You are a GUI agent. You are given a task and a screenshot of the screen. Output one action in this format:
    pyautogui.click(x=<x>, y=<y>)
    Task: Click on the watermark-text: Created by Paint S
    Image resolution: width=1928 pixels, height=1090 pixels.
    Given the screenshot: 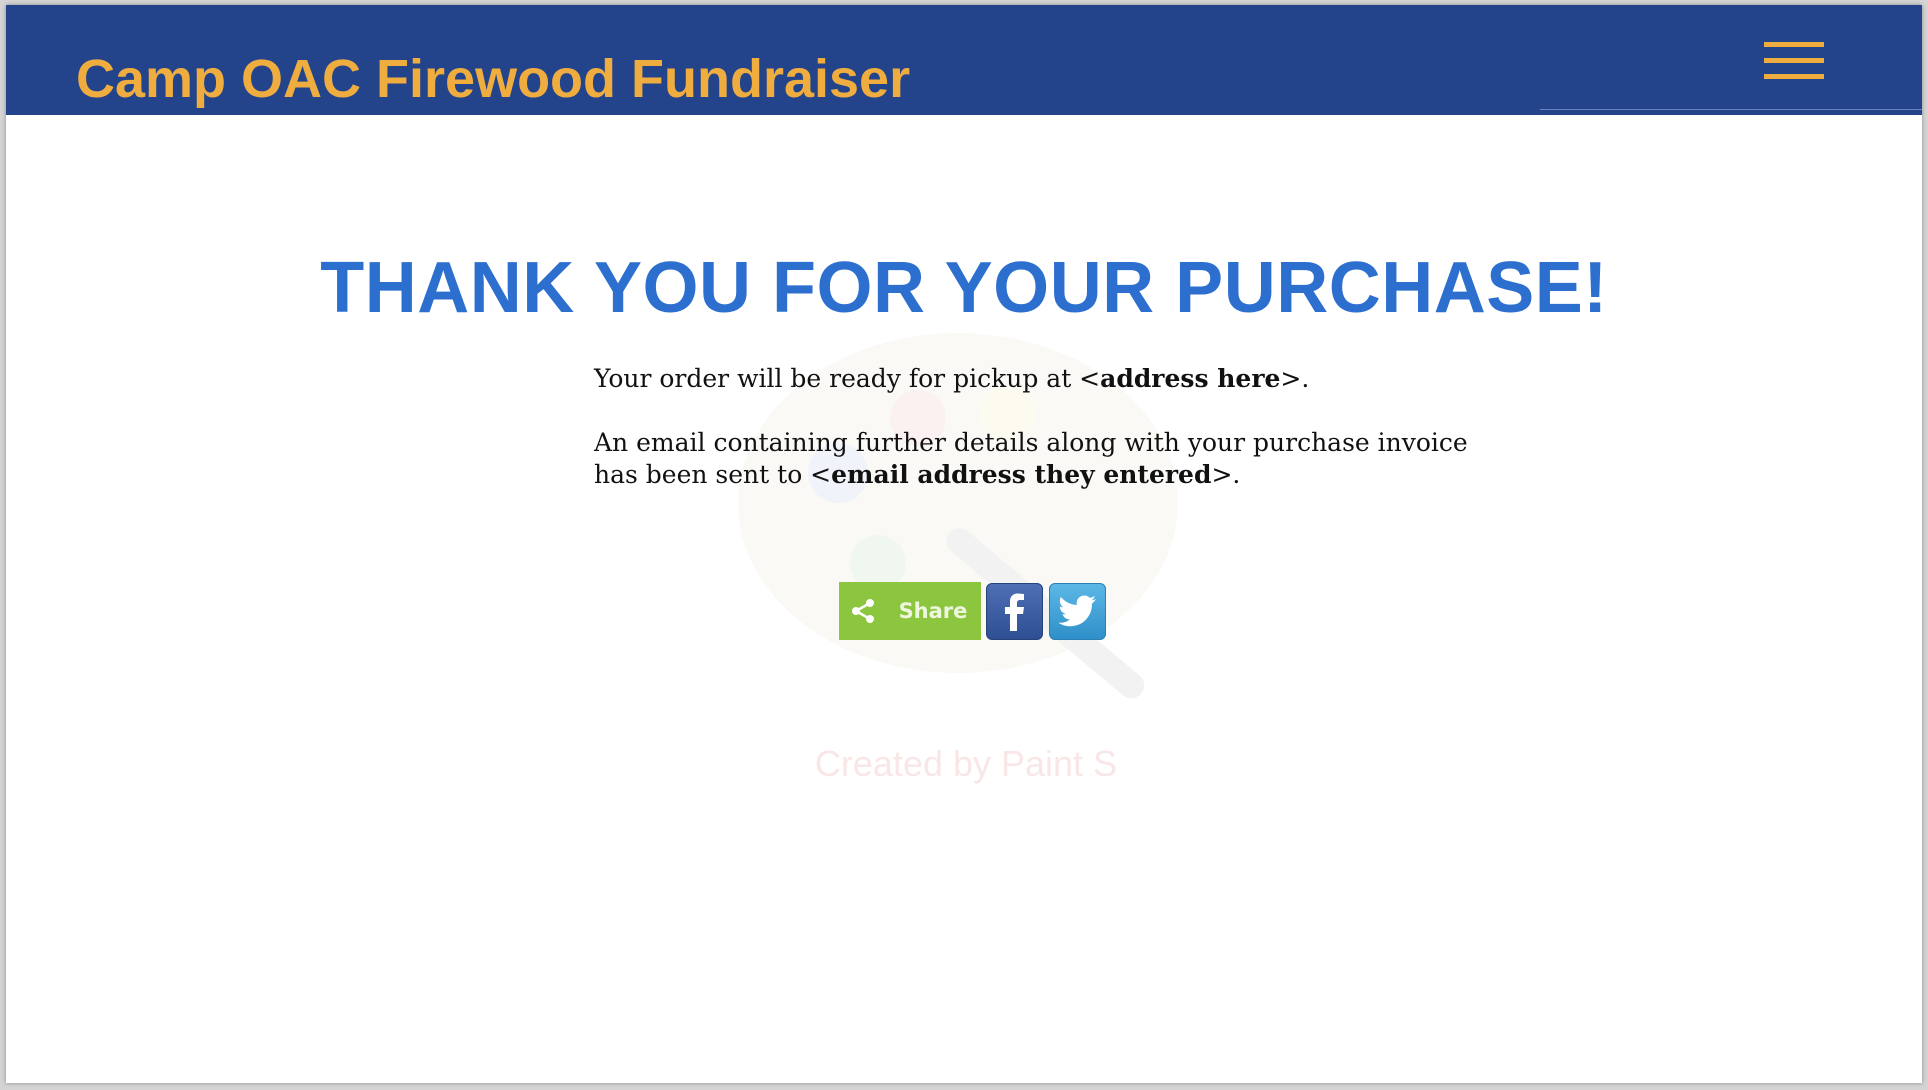 What is the action you would take?
    pyautogui.click(x=966, y=763)
    